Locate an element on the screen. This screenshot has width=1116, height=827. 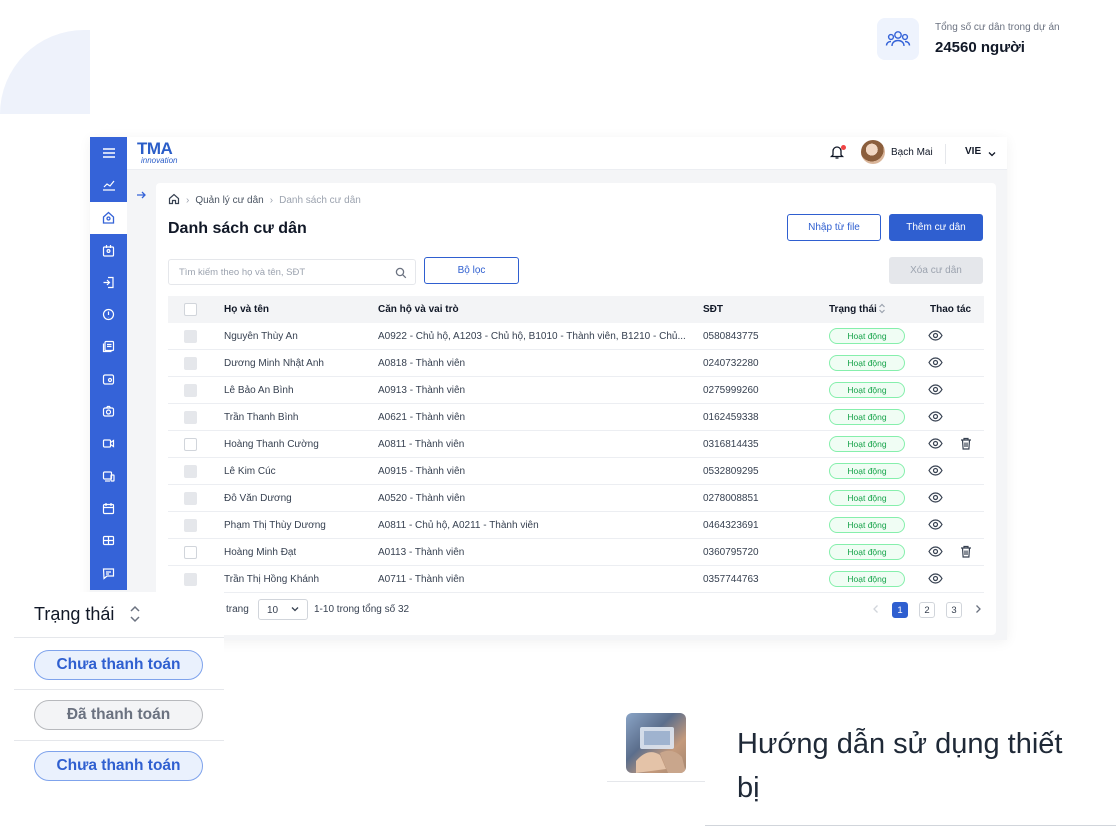
pagination: trang 10 1-10 trong tổng số 32 1 2 3 is located at coordinates (576, 610).